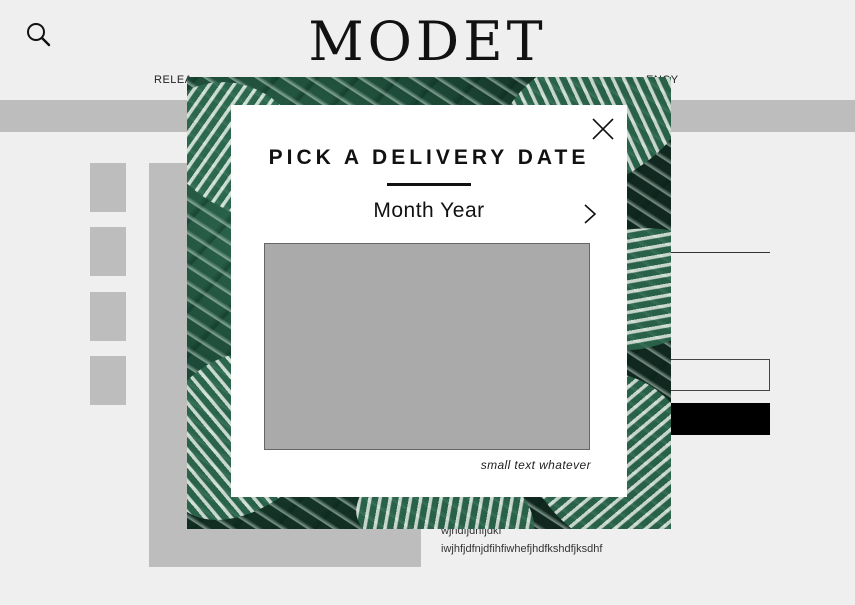 This screenshot has width=855, height=605. What do you see at coordinates (535, 465) in the screenshot?
I see `modal-footnote: small text whatever` at bounding box center [535, 465].